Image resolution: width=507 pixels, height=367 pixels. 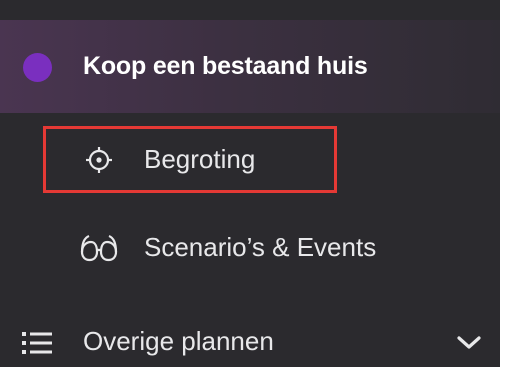 What do you see at coordinates (99, 160) in the screenshot?
I see `crosshair-icon` at bounding box center [99, 160].